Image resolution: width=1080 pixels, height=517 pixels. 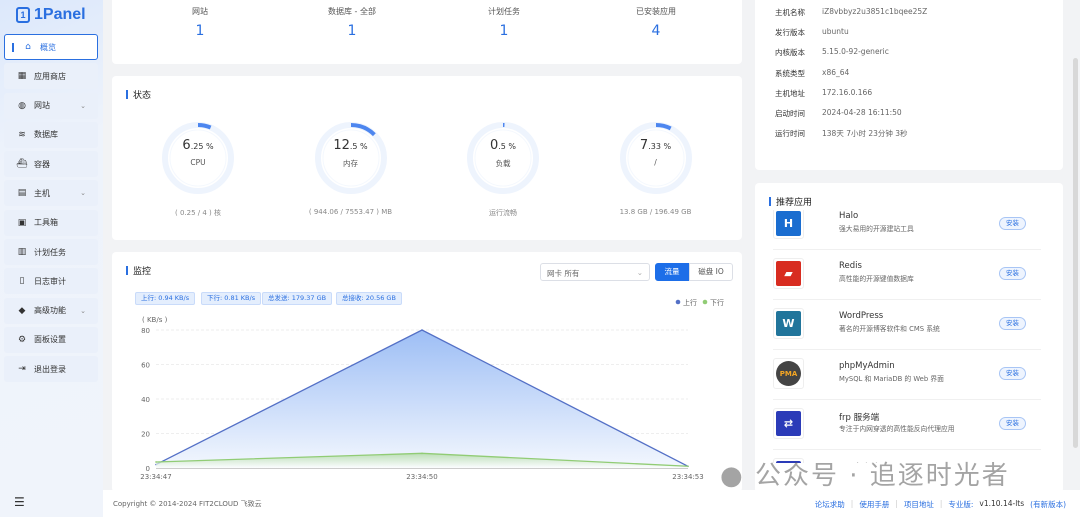 What do you see at coordinates (687, 477) in the screenshot?
I see `x-tick-label: 23:34:53` at bounding box center [687, 477].